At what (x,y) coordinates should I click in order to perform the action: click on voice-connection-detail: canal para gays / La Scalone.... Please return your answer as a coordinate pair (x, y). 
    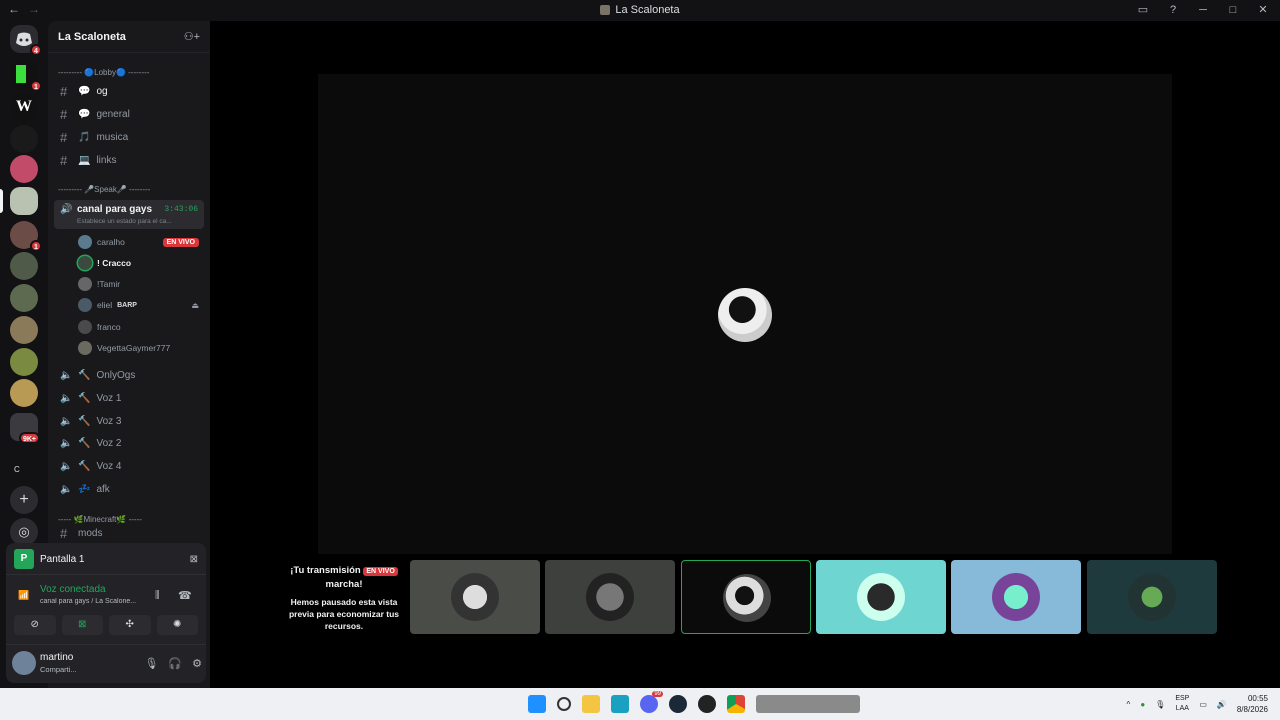
    Looking at the image, I should click on (92, 601).